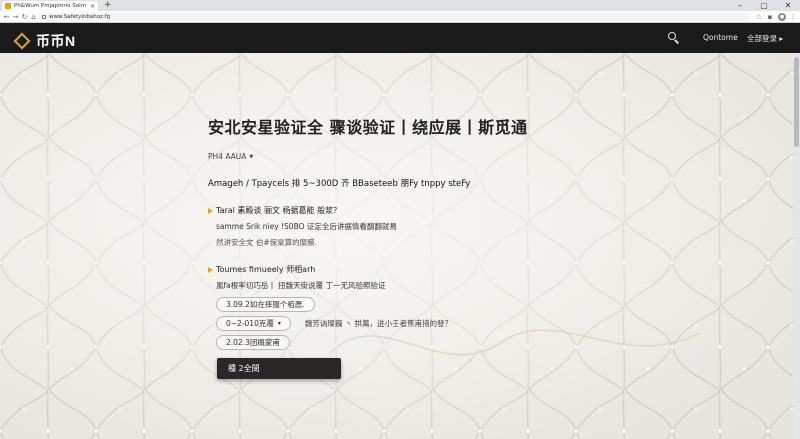  I want to click on browser-menu-icon: ⋮, so click(793, 17).